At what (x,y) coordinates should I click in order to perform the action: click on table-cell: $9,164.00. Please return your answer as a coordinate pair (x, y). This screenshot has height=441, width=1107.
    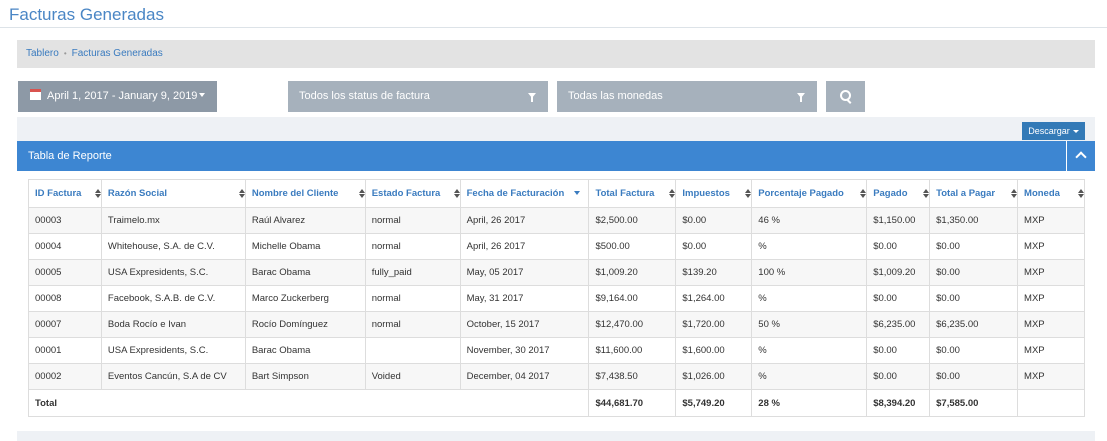
    Looking at the image, I should click on (632, 298).